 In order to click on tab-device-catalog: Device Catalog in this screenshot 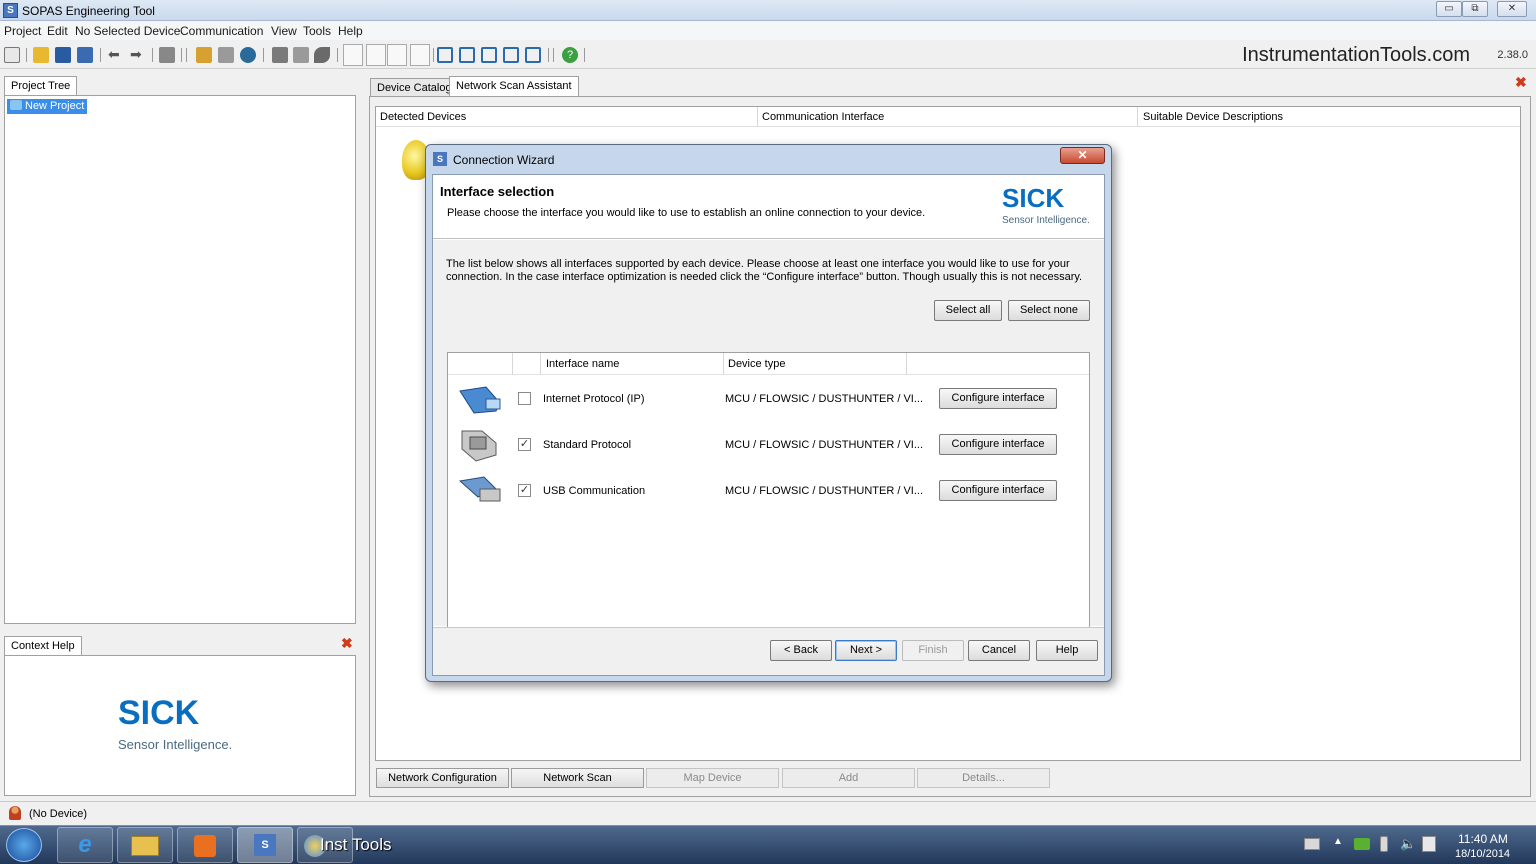, I will do `click(414, 87)`.